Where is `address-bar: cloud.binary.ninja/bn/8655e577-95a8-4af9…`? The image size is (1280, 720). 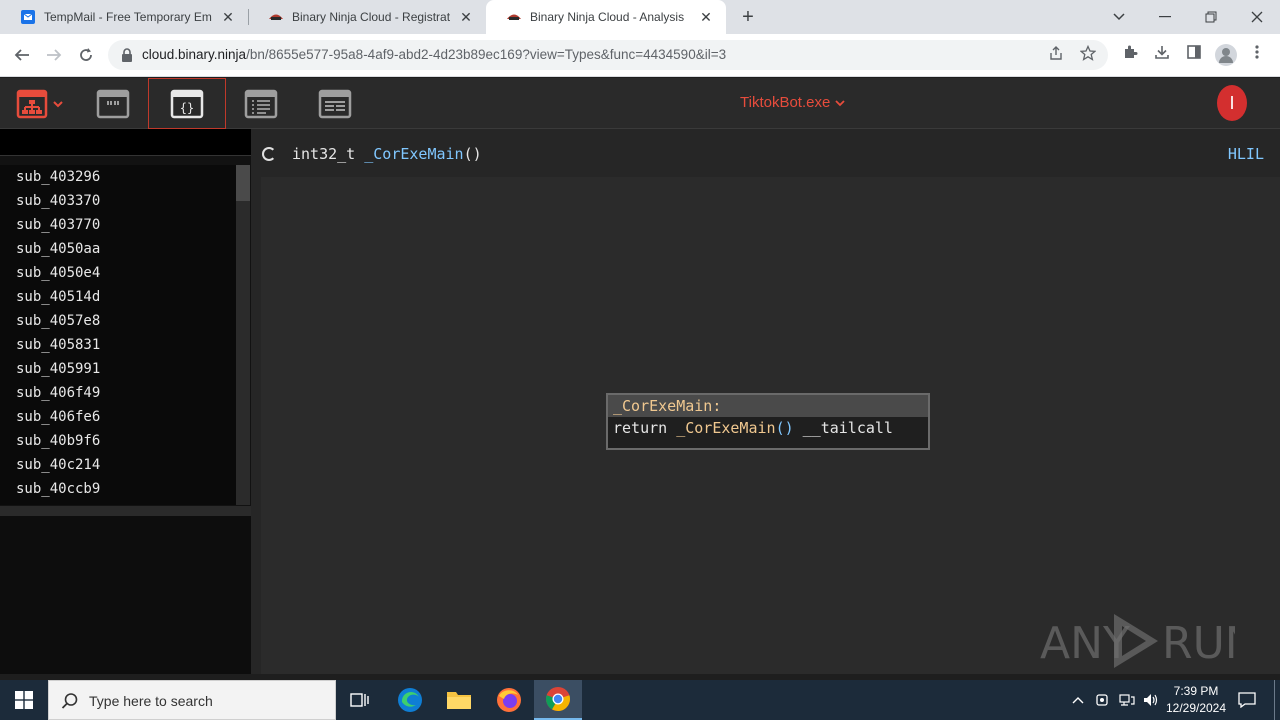
address-bar: cloud.binary.ninja/bn/8655e577-95a8-4af9… is located at coordinates (608, 55).